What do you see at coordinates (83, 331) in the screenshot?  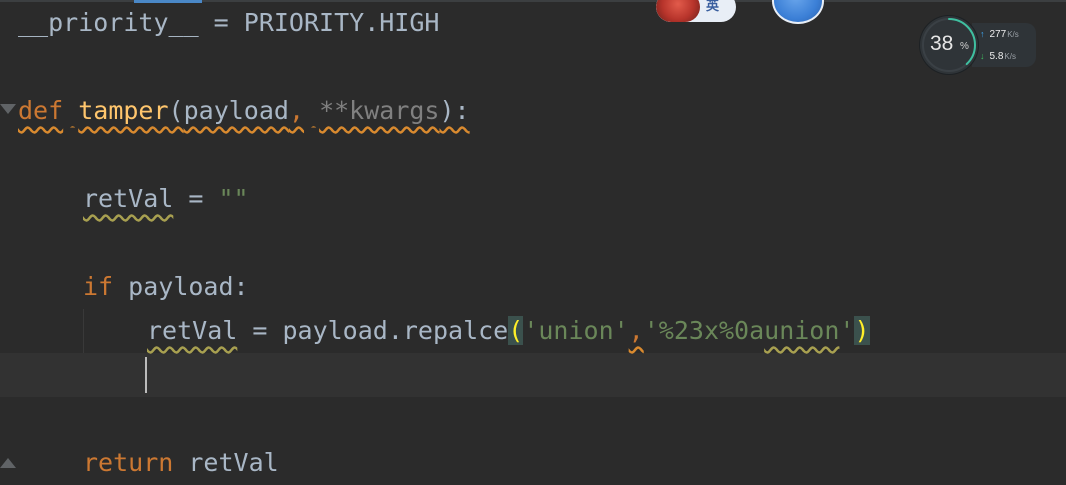 I see `indent-guide` at bounding box center [83, 331].